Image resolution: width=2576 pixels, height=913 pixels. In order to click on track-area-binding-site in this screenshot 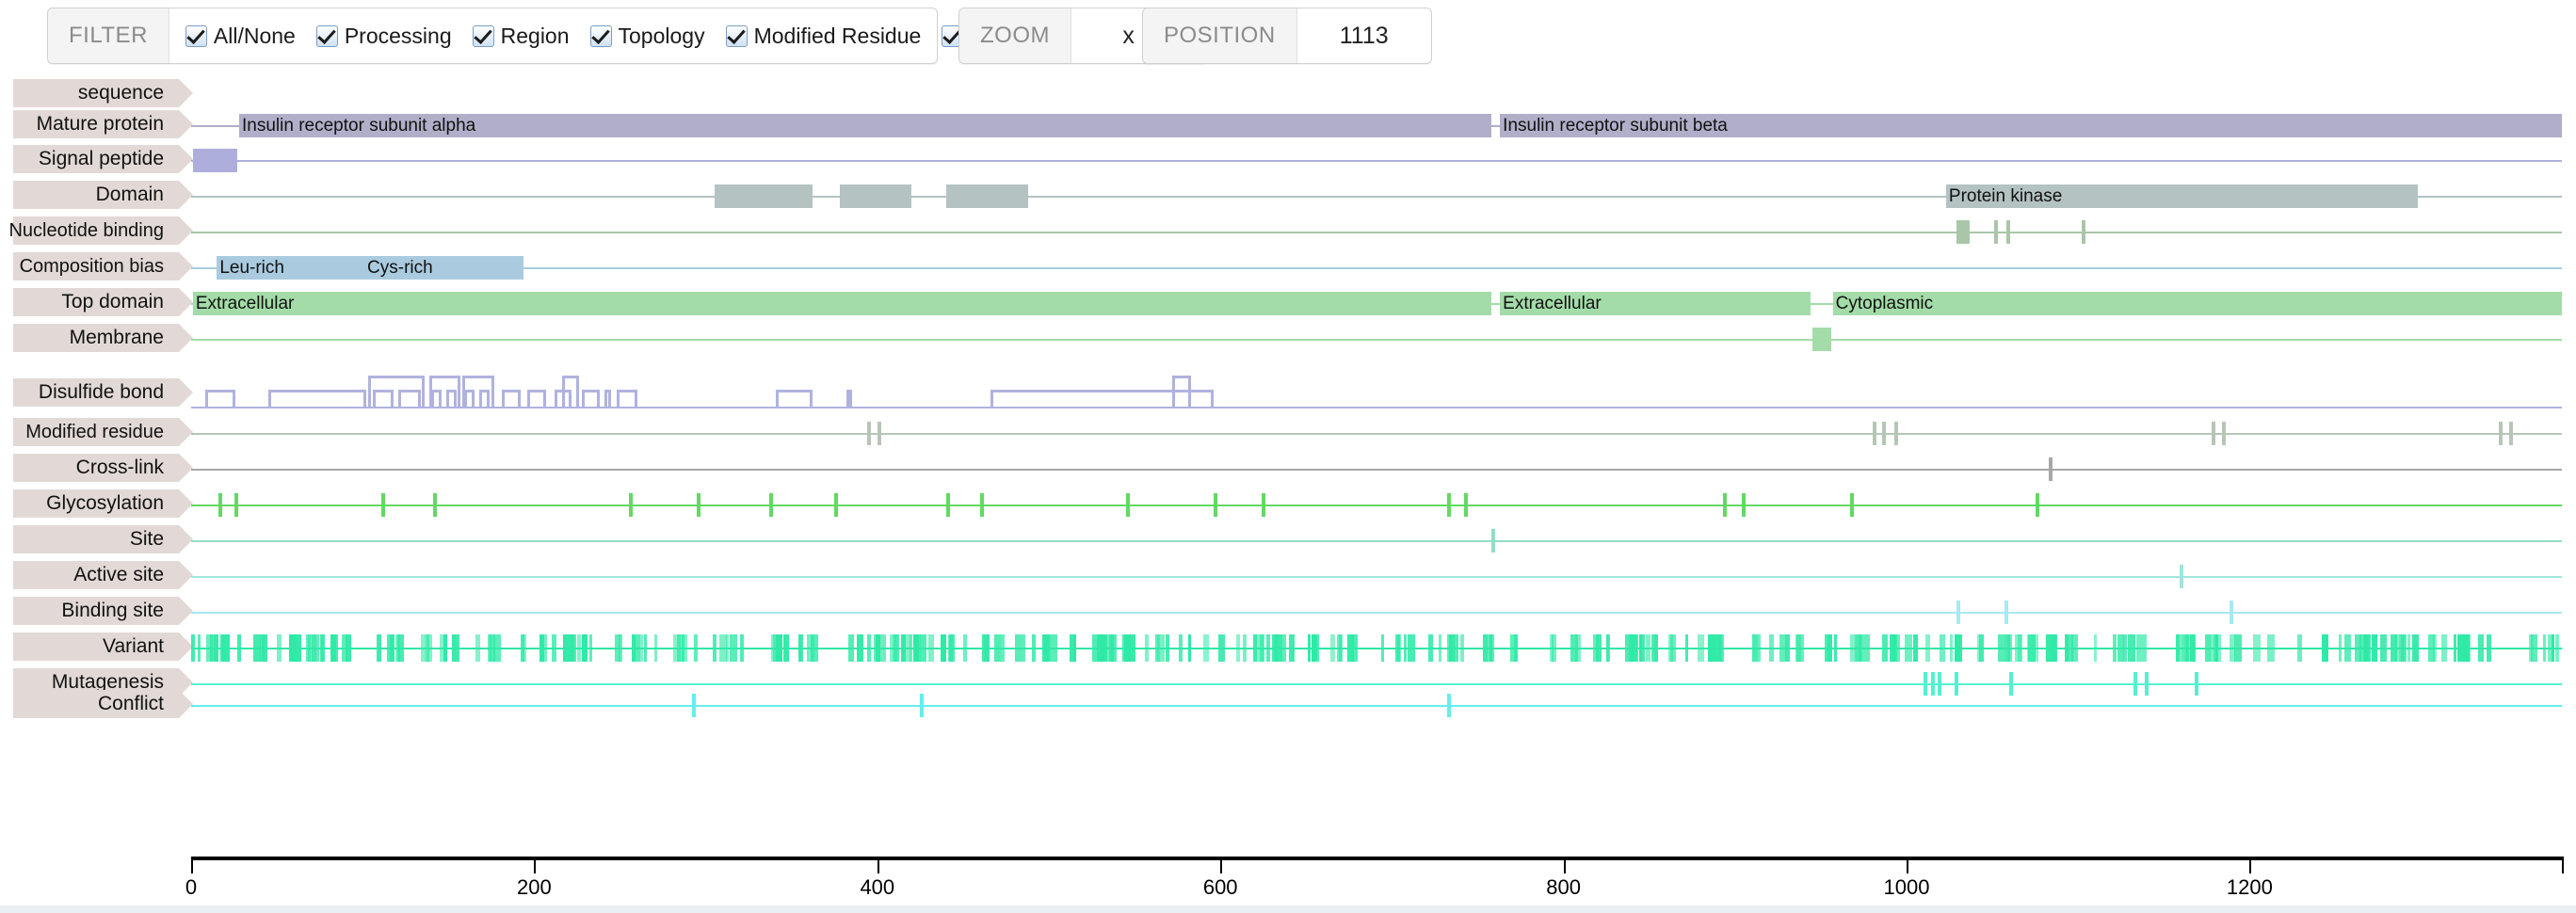, I will do `click(1376, 613)`.